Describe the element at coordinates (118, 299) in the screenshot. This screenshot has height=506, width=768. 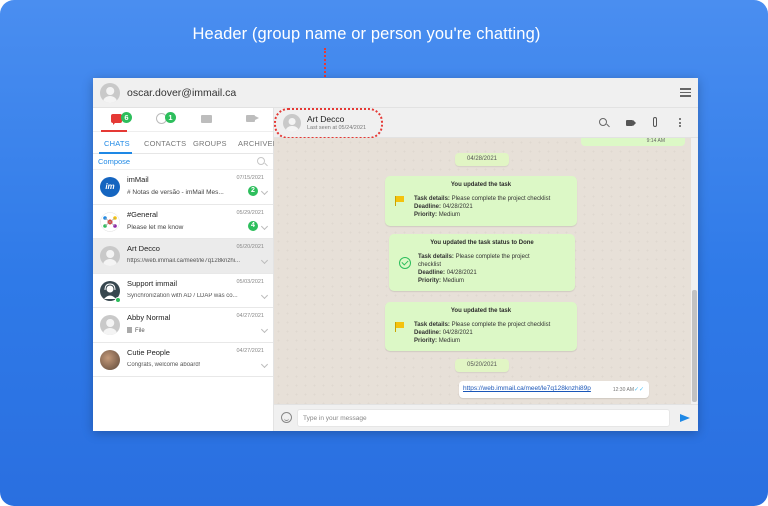
I see `online-status-dot` at that location.